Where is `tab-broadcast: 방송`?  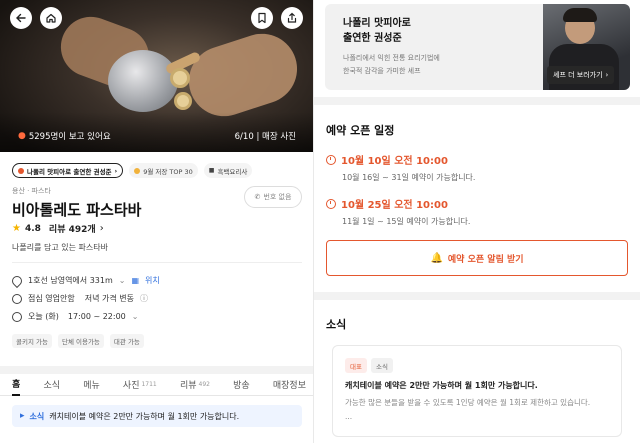 tab-broadcast: 방송 is located at coordinates (241, 385).